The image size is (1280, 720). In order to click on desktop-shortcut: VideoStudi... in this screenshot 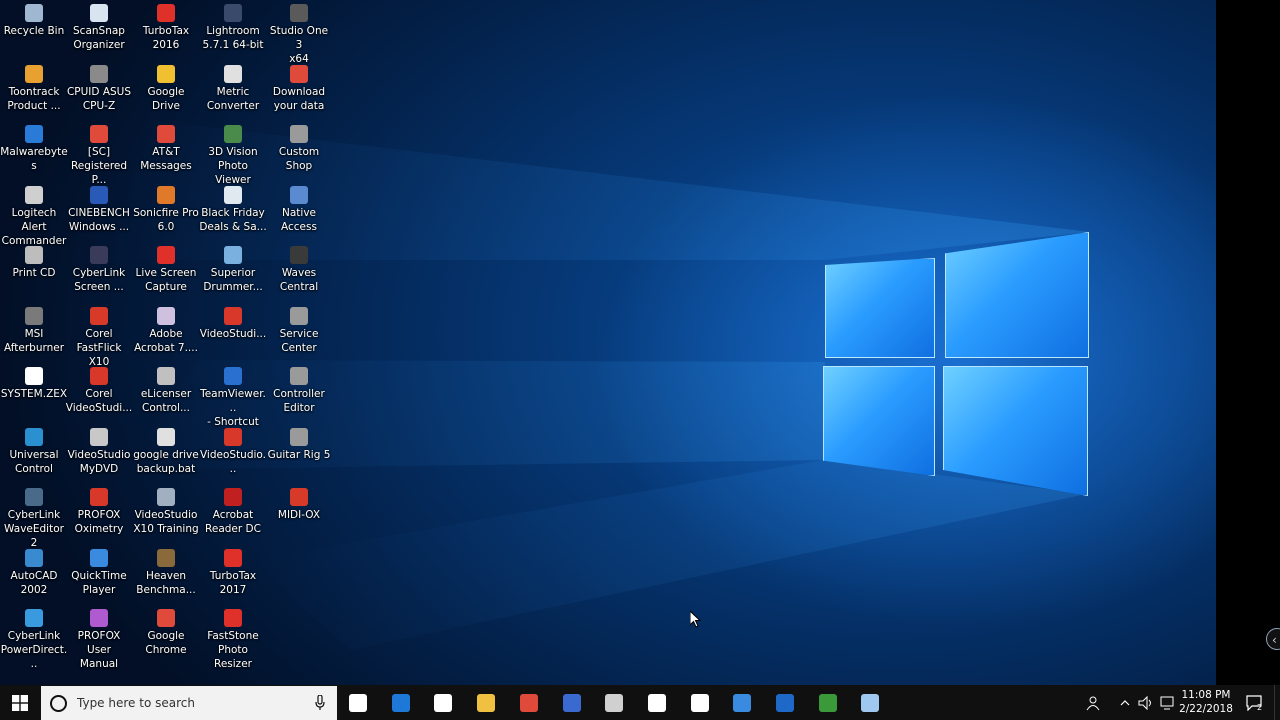, I will do `click(233, 323)`.